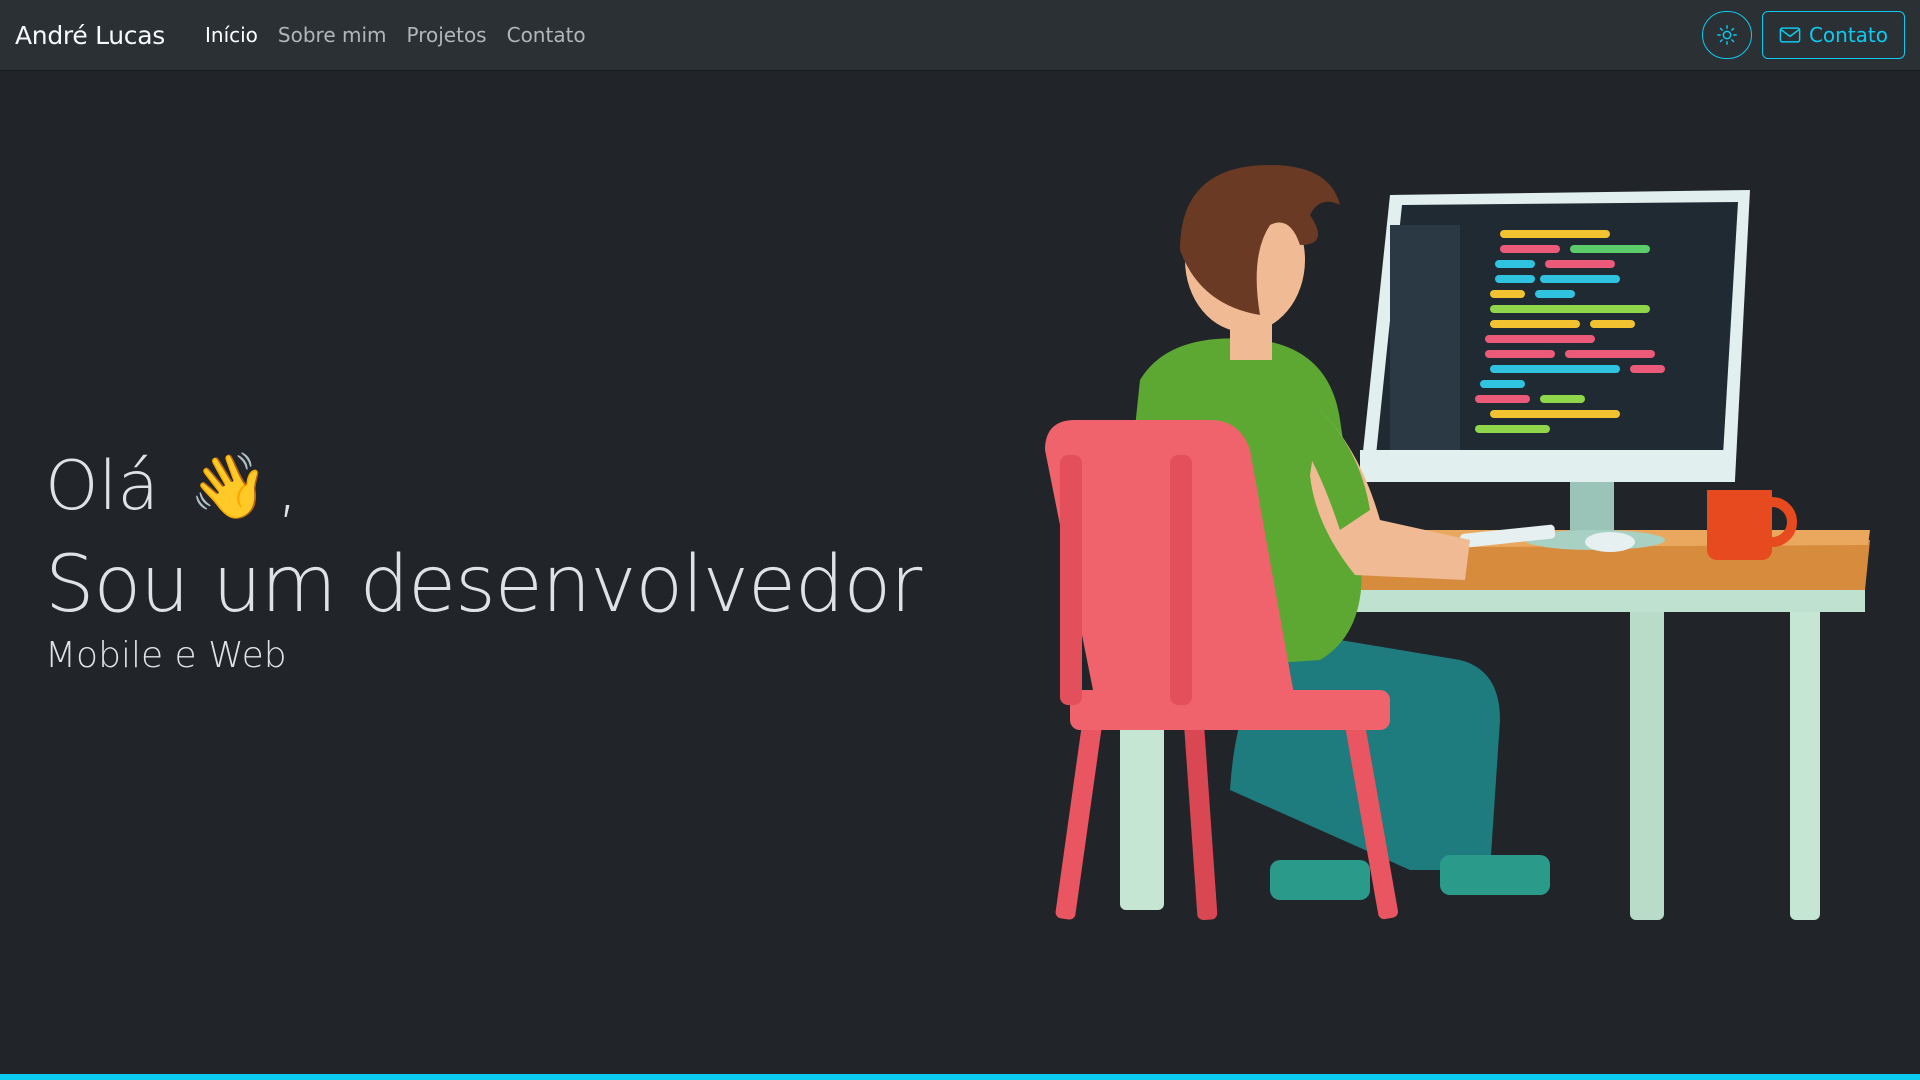 This screenshot has height=1080, width=1920. What do you see at coordinates (229, 487) in the screenshot?
I see `waving-hand-icon: 👋` at bounding box center [229, 487].